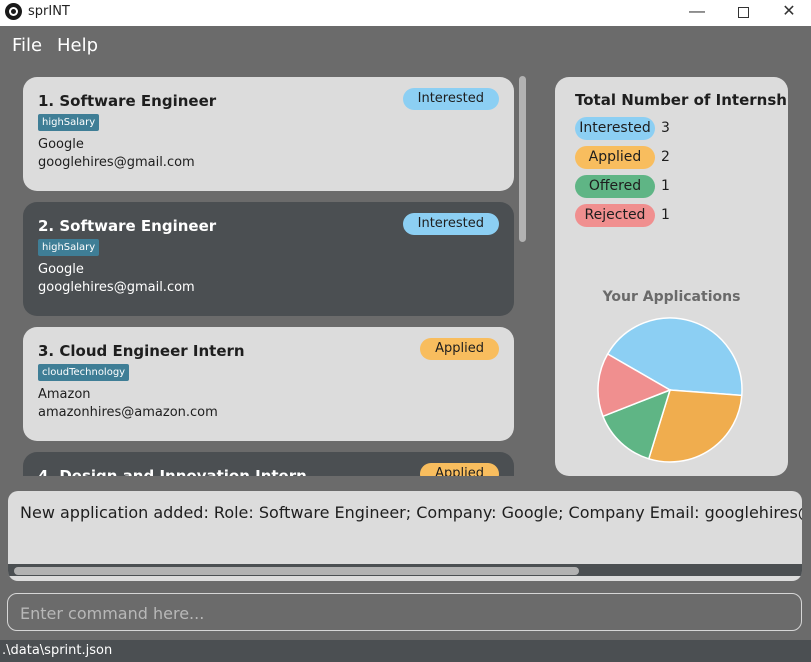  What do you see at coordinates (128, 412) in the screenshot?
I see `application-email: amazonhires@amazon.com` at bounding box center [128, 412].